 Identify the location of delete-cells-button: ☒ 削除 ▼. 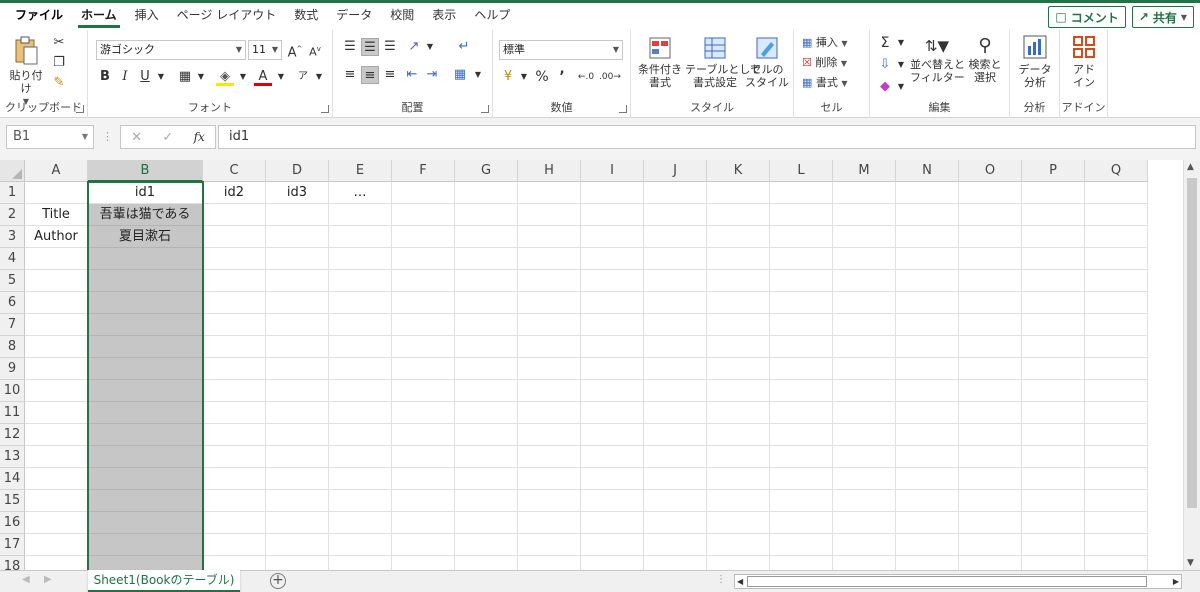
(824, 63).